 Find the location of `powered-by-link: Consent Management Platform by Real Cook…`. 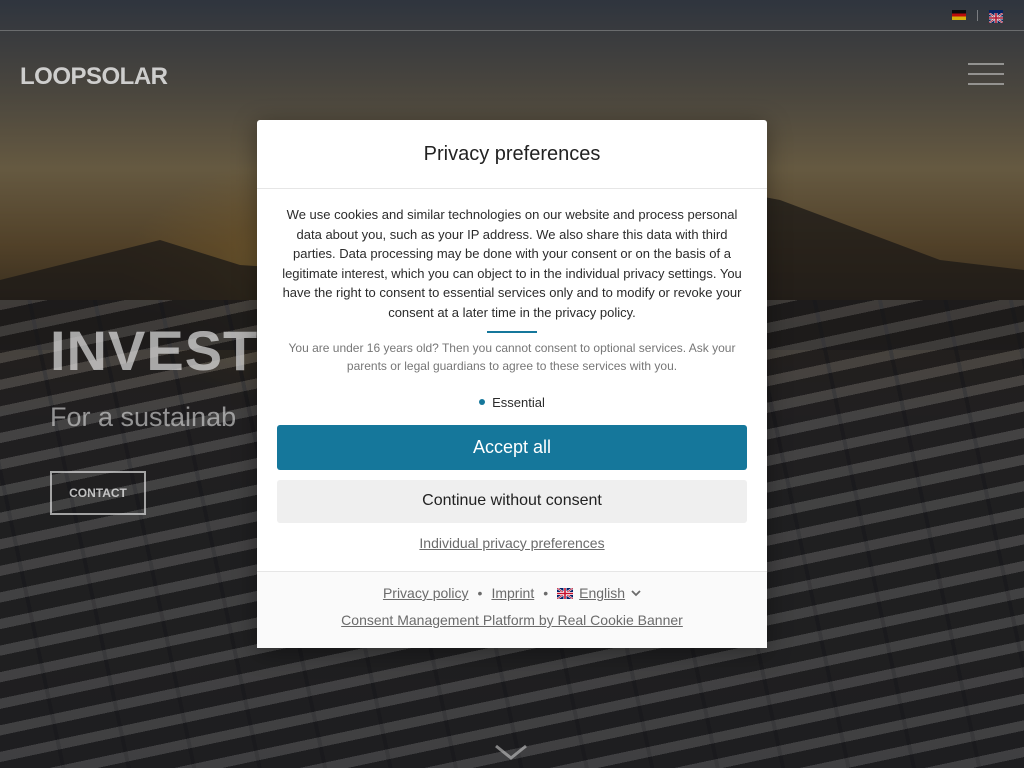

powered-by-link: Consent Management Platform by Real Cook… is located at coordinates (512, 620).